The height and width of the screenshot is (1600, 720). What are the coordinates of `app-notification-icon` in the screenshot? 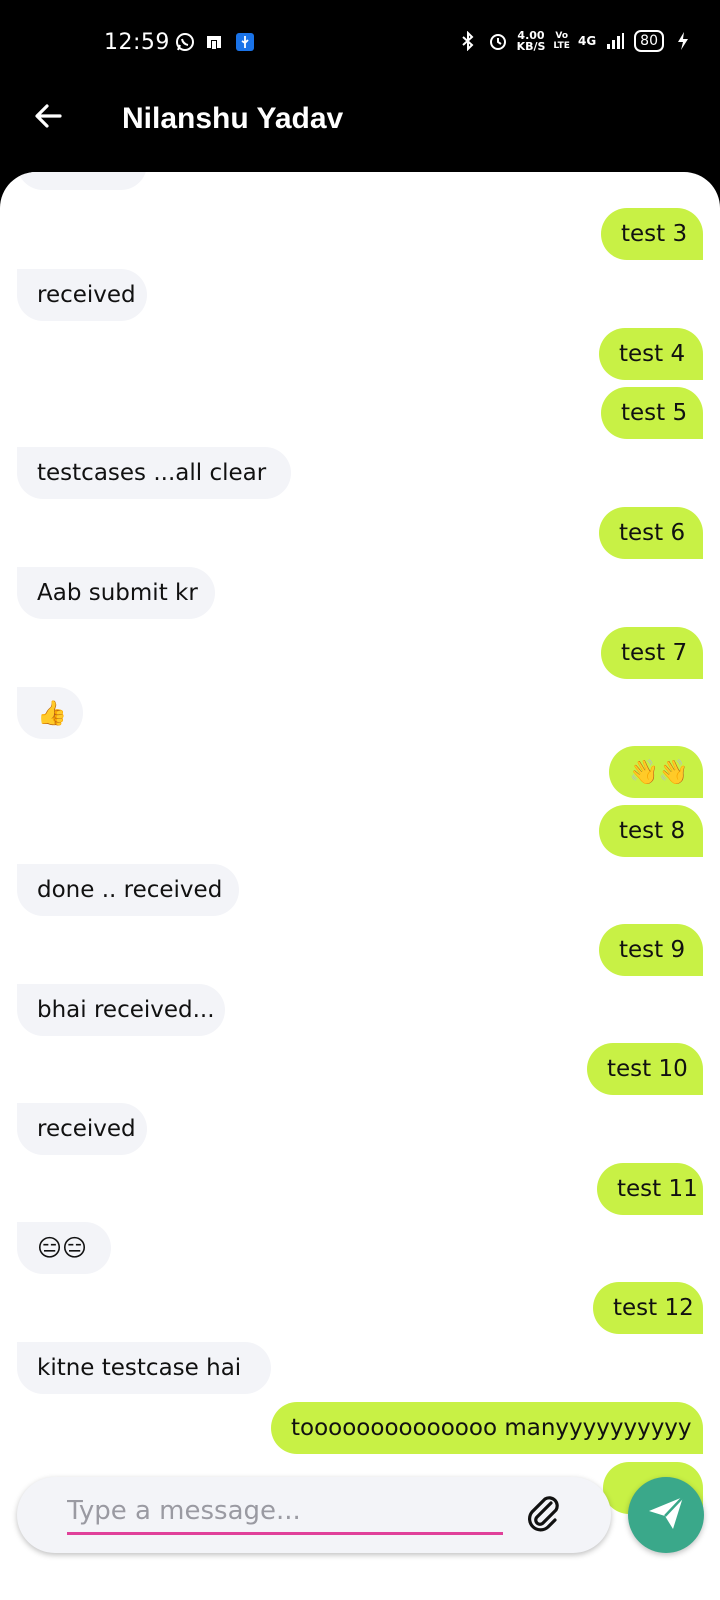 It's located at (215, 42).